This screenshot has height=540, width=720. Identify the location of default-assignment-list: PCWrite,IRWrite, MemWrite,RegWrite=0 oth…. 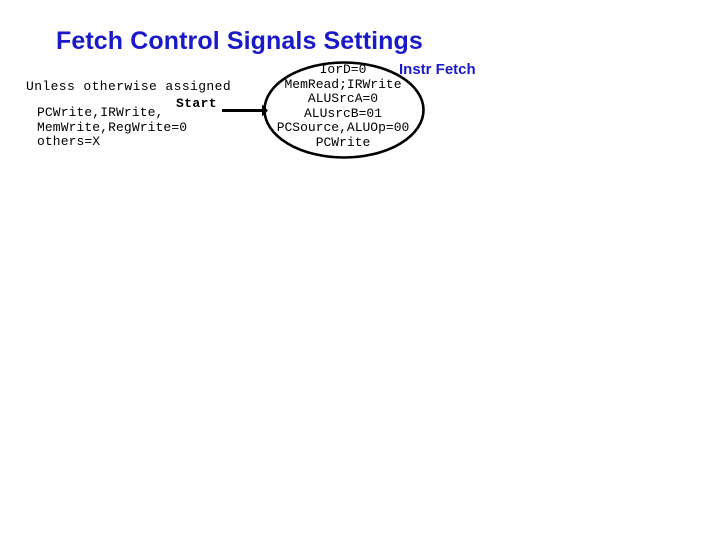
(112, 127).